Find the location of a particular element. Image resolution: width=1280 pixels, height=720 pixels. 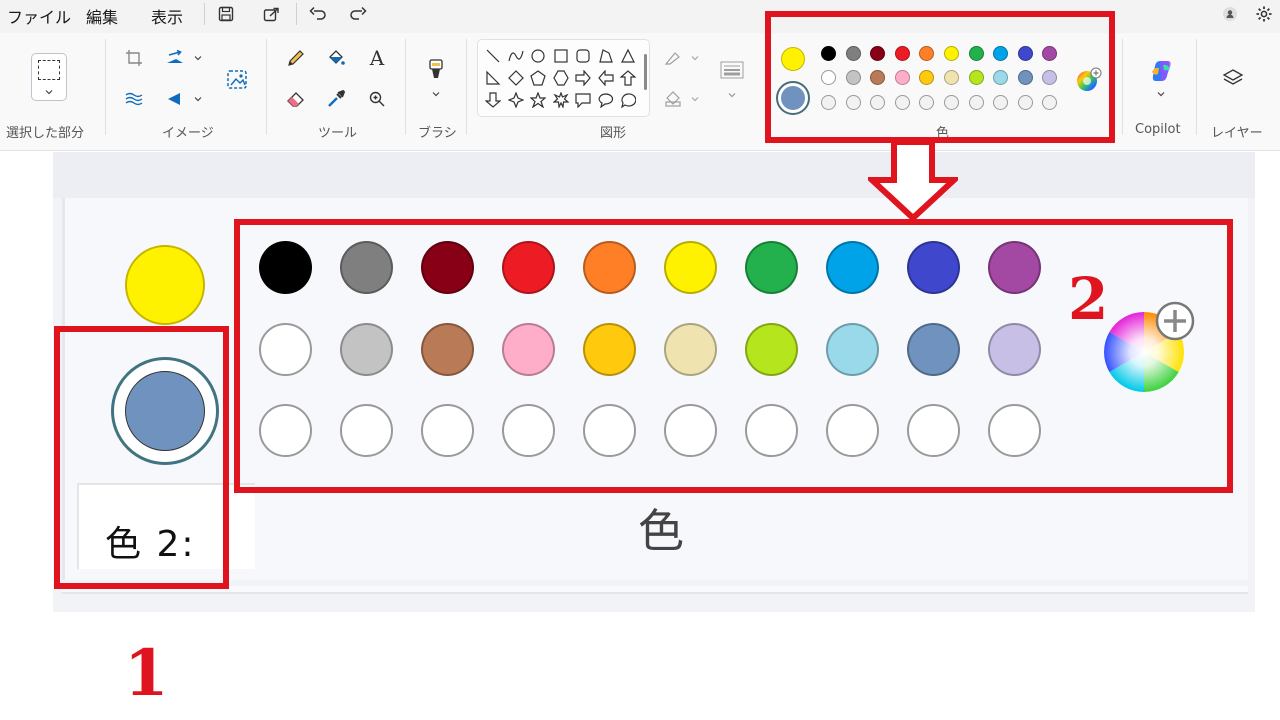

account-icon is located at coordinates (1230, 14).